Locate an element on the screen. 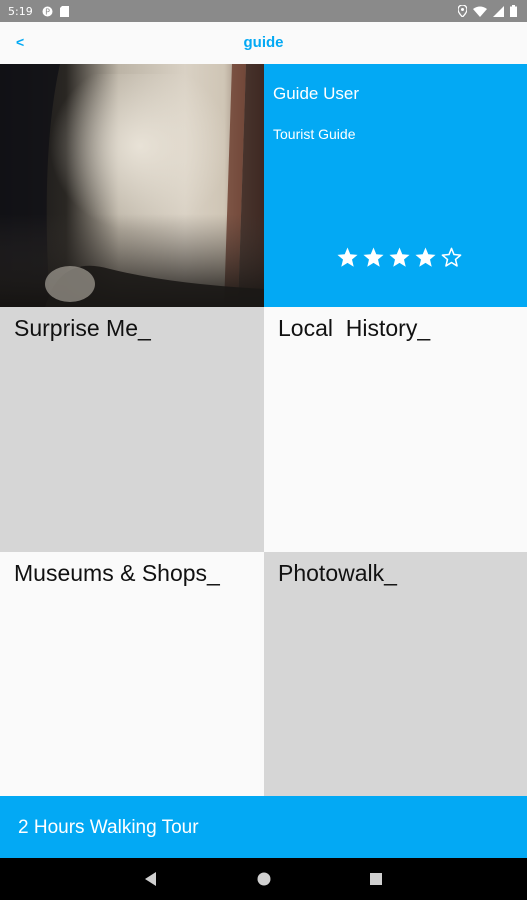  category-label: Photowalk_ is located at coordinates (337, 573).